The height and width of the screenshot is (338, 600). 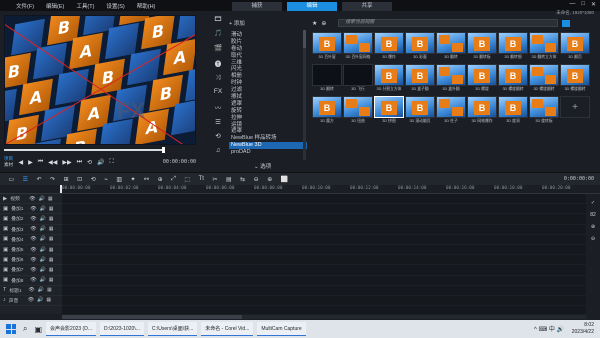 I want to click on timeline-tool-icon: ⬚, so click(x=187, y=179).